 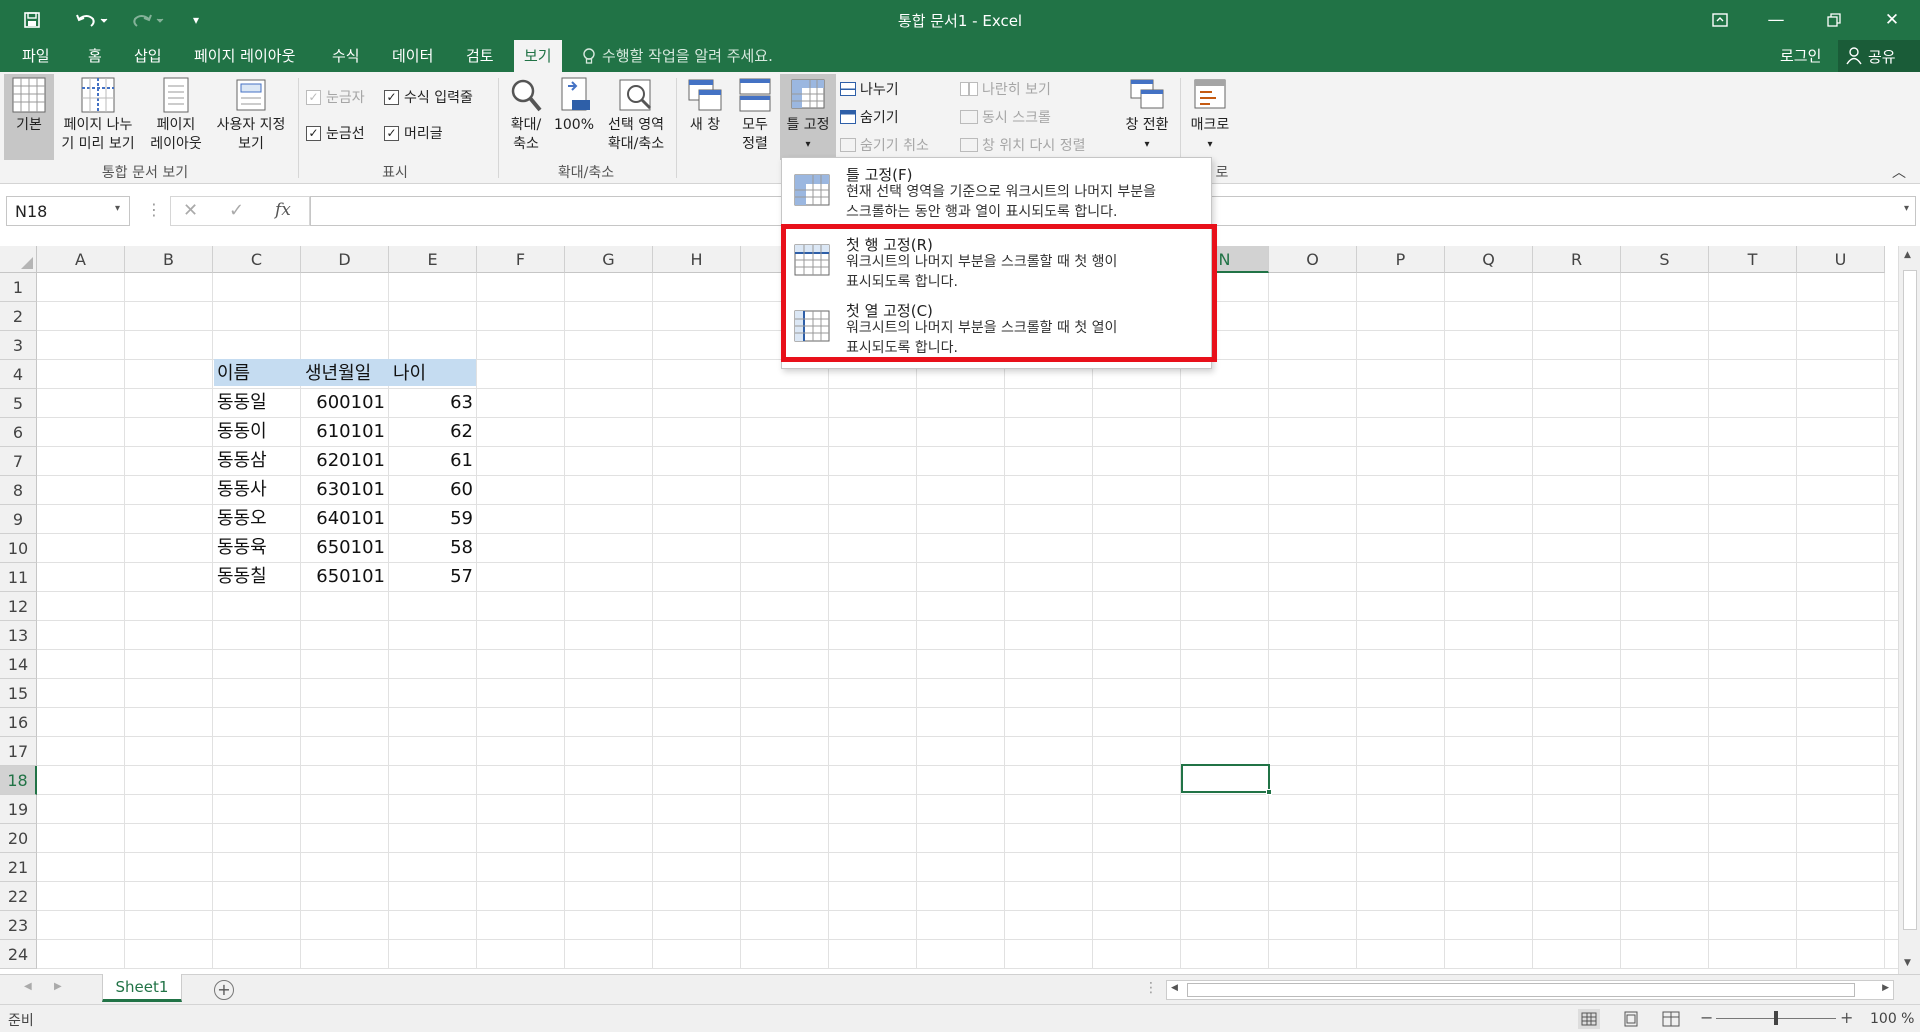 What do you see at coordinates (1885, 988) in the screenshot?
I see `scroll-right-icon: ▶` at bounding box center [1885, 988].